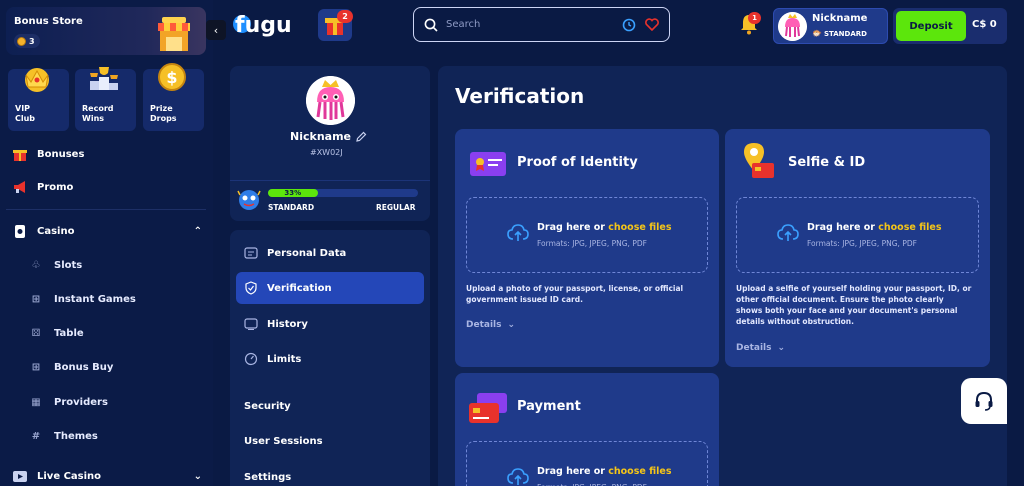 The width and height of the screenshot is (1024, 486). What do you see at coordinates (174, 34) in the screenshot?
I see `store-icon` at bounding box center [174, 34].